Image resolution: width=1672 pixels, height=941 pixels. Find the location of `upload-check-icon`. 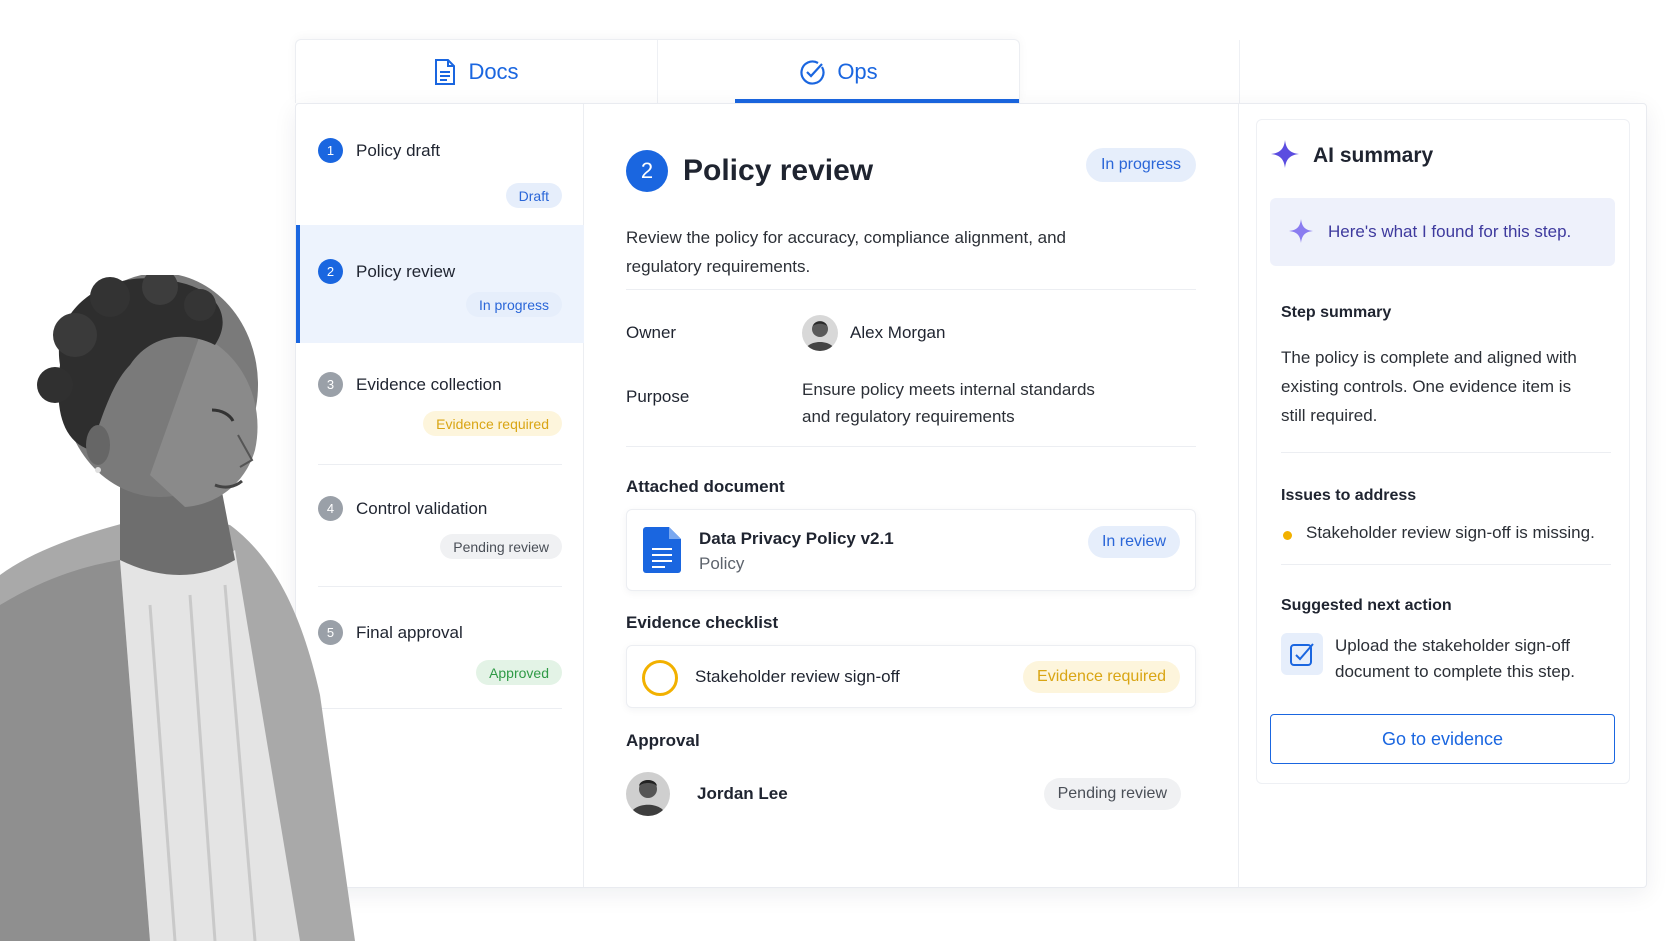

upload-check-icon is located at coordinates (1302, 654).